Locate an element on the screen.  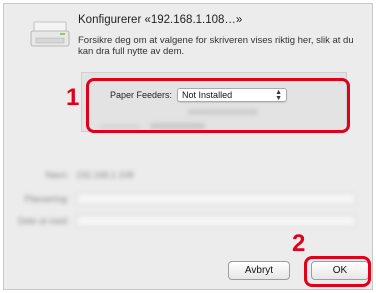
shared-label: Dele ut med: is located at coordinates (43, 221).